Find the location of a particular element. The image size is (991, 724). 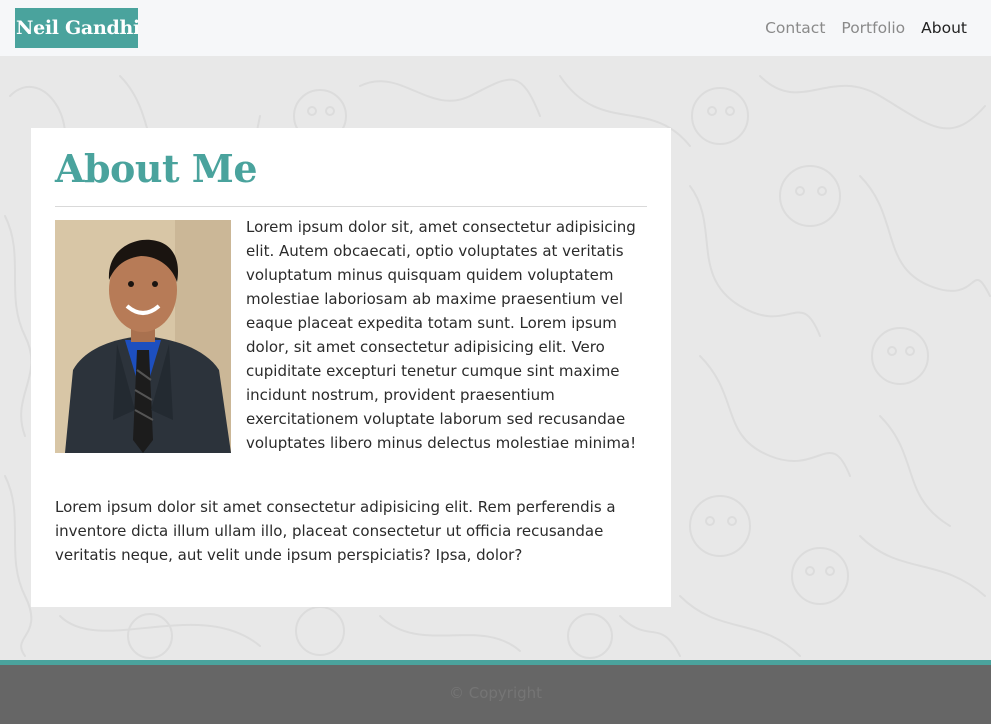

nav-link-about: About is located at coordinates (944, 28).